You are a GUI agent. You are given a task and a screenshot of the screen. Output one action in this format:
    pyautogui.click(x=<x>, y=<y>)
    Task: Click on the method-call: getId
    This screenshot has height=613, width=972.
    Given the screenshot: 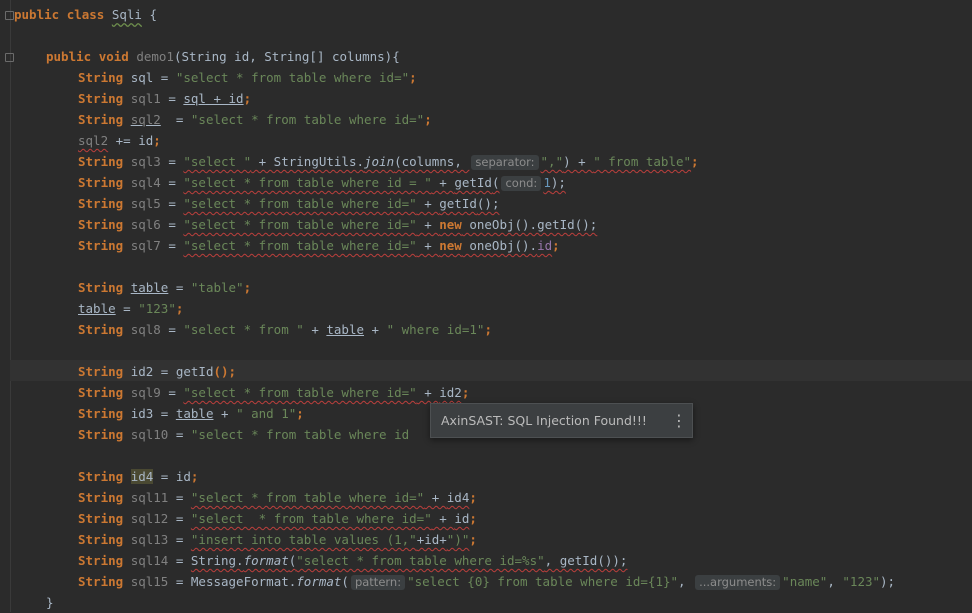 What is the action you would take?
    pyautogui.click(x=473, y=182)
    